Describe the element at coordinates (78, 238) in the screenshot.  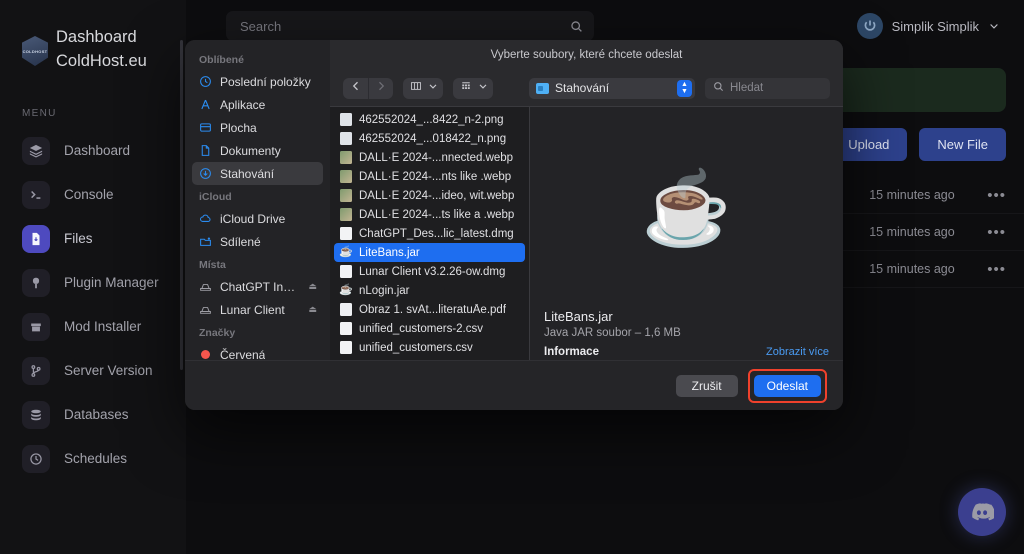
I see `sidebar-item-label: Files` at that location.